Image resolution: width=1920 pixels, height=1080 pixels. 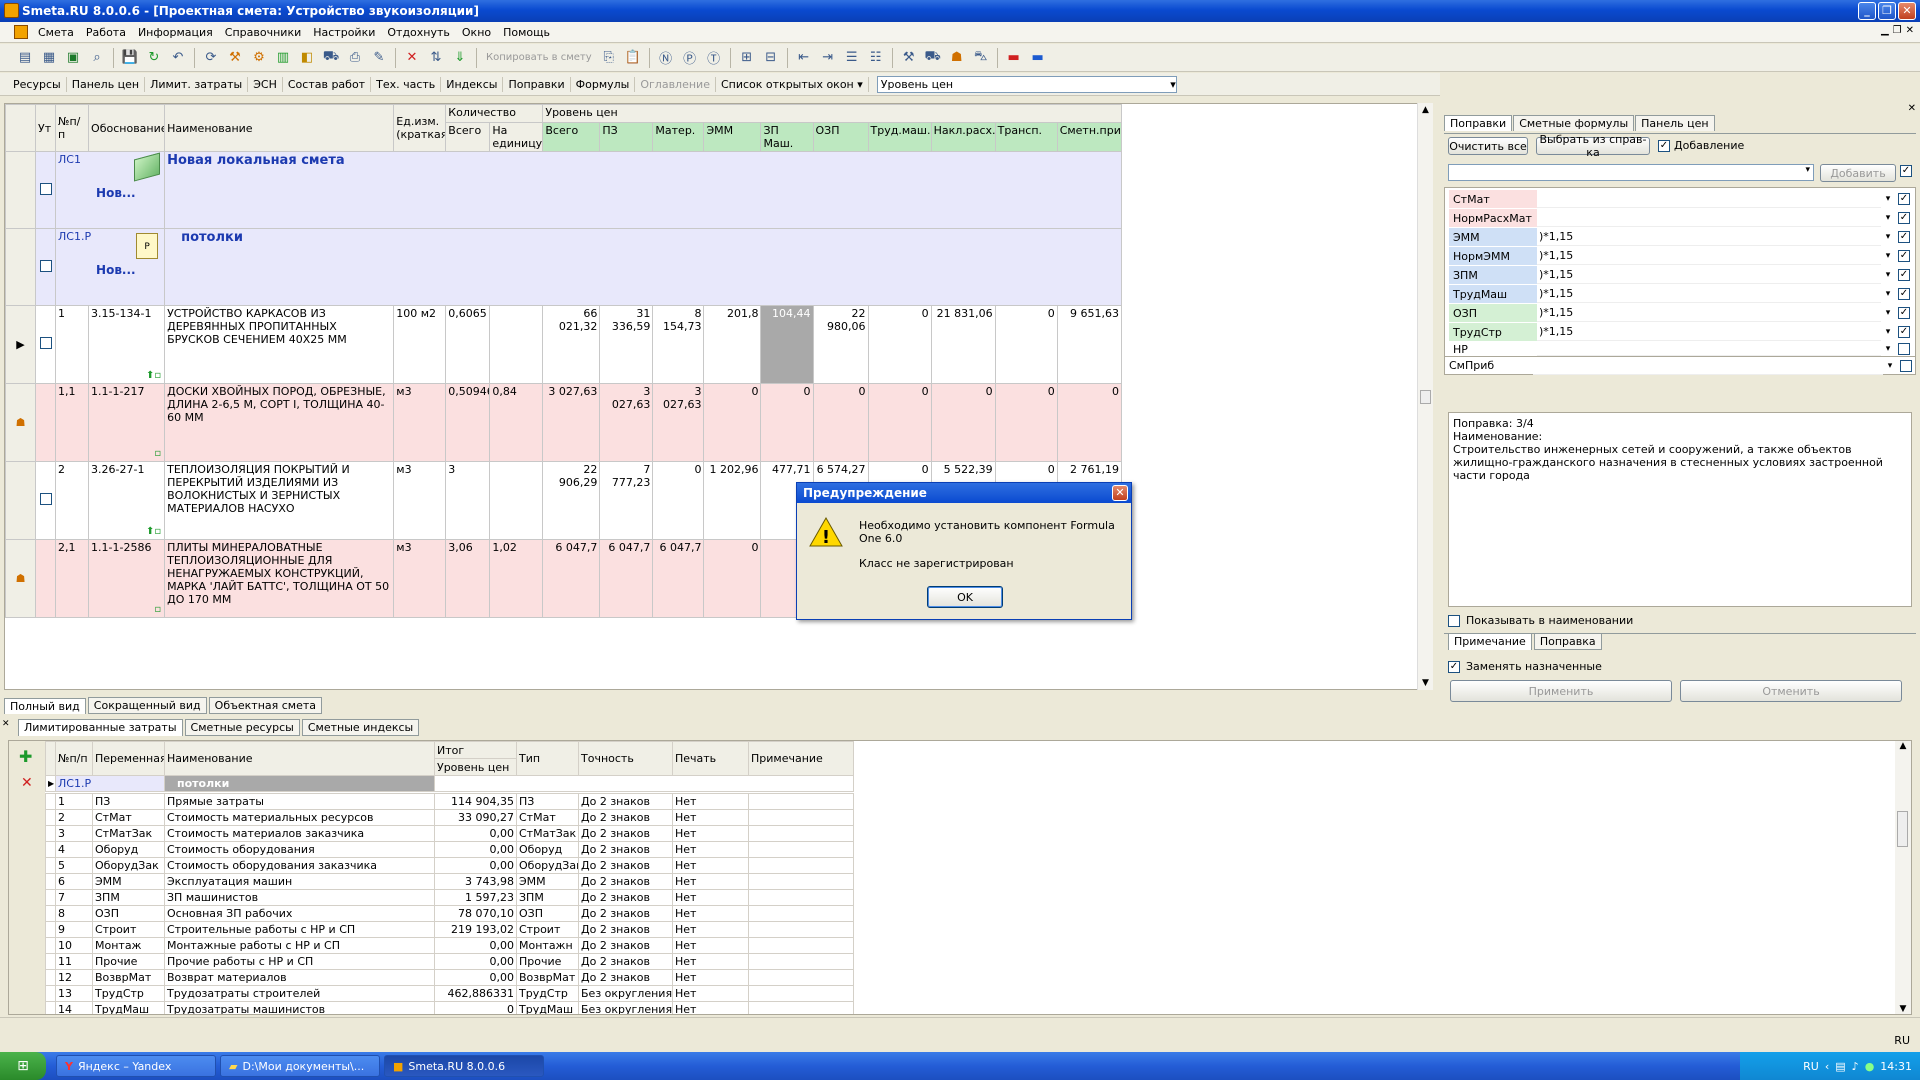 What do you see at coordinates (625, 758) in the screenshot?
I see `col-precision: Точность` at bounding box center [625, 758].